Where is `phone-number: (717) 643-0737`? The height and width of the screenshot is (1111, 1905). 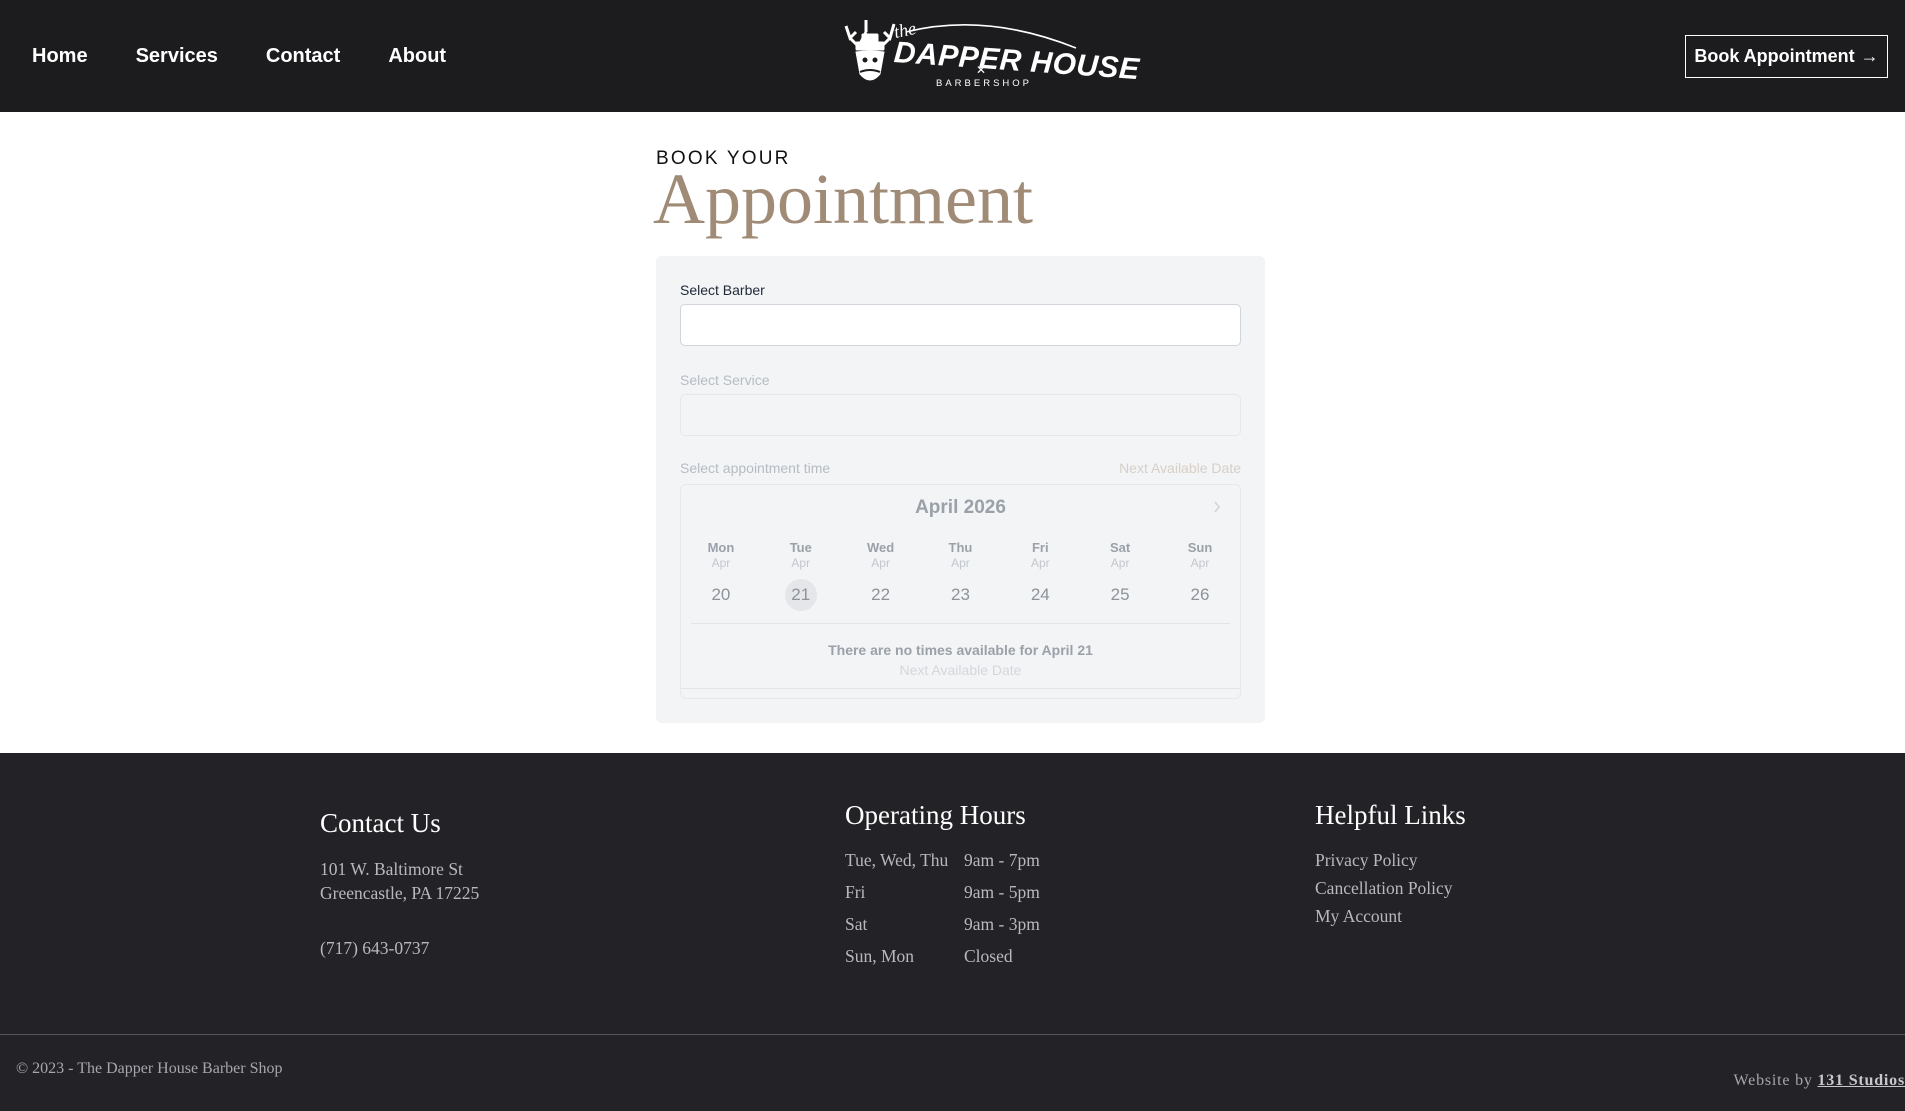 phone-number: (717) 643-0737 is located at coordinates (374, 948).